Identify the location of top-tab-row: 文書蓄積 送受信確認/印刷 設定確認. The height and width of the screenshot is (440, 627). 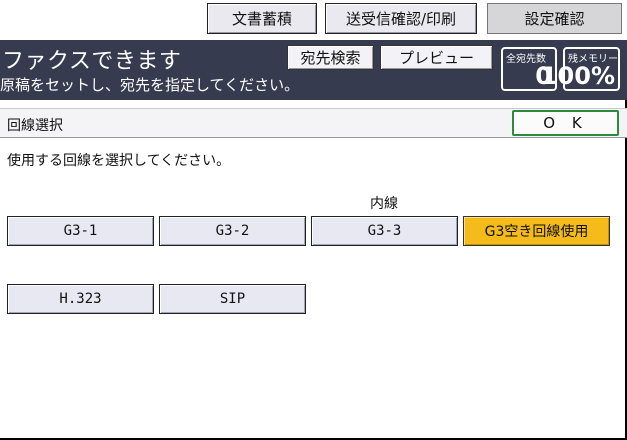
(313, 20).